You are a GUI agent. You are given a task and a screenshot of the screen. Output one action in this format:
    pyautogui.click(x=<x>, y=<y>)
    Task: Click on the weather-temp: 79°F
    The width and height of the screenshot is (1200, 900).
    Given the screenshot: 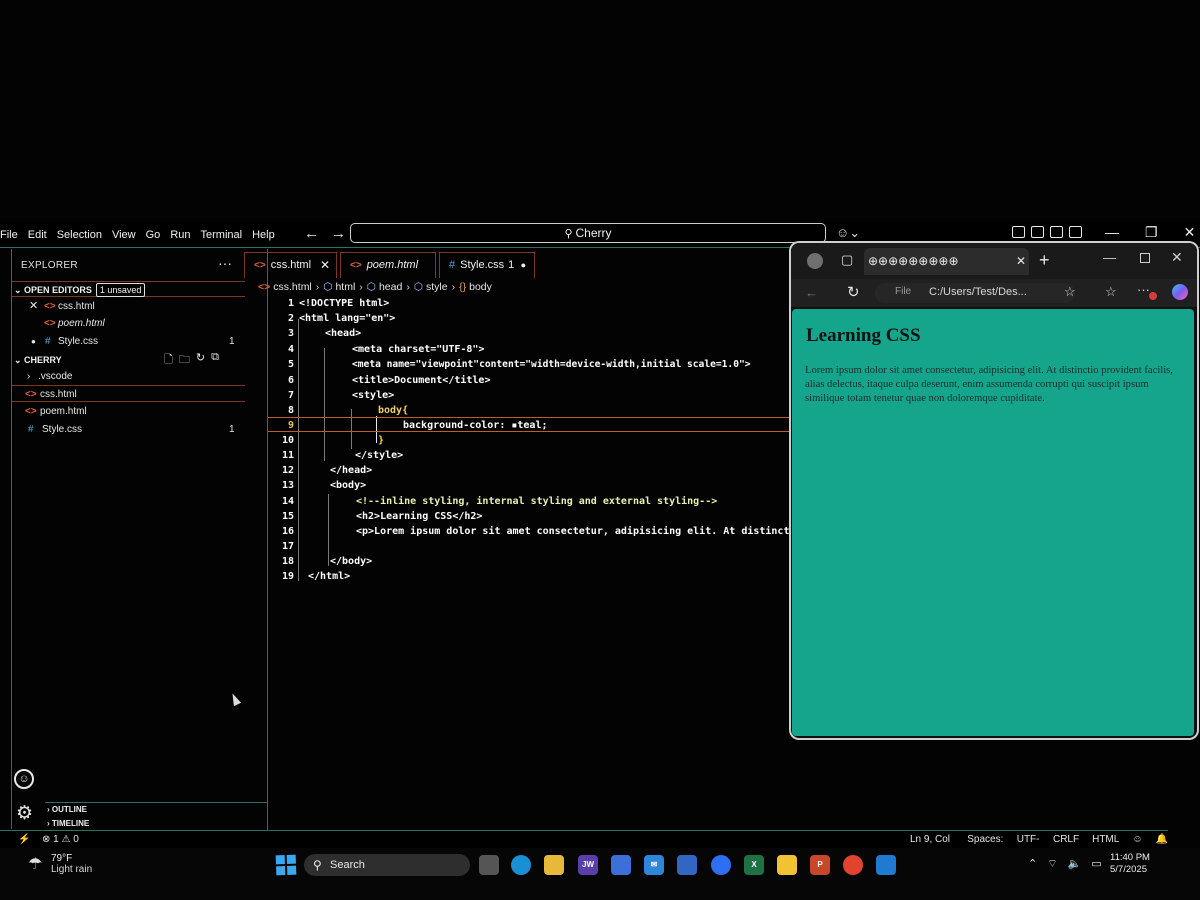 What is the action you would take?
    pyautogui.click(x=61, y=858)
    